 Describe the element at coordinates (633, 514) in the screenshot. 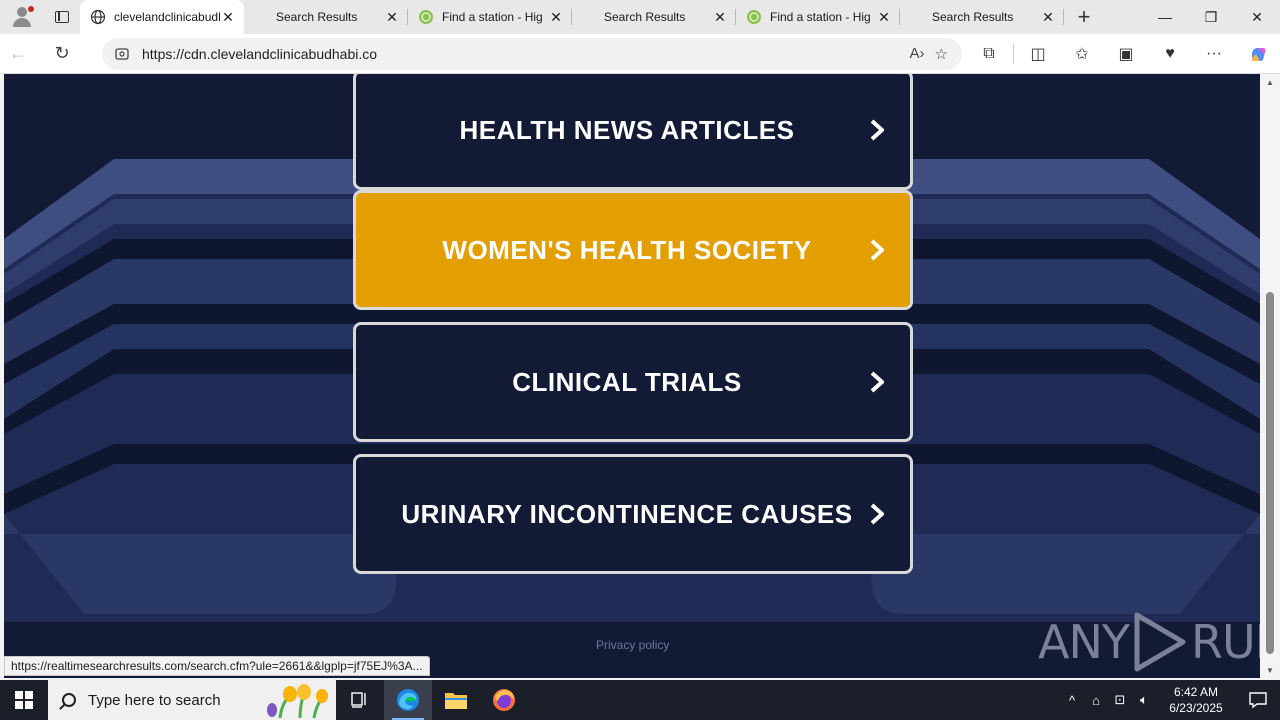

I see `urinary-incontinence-causes-button: URINARY INCONTINENCE CAUSES` at that location.